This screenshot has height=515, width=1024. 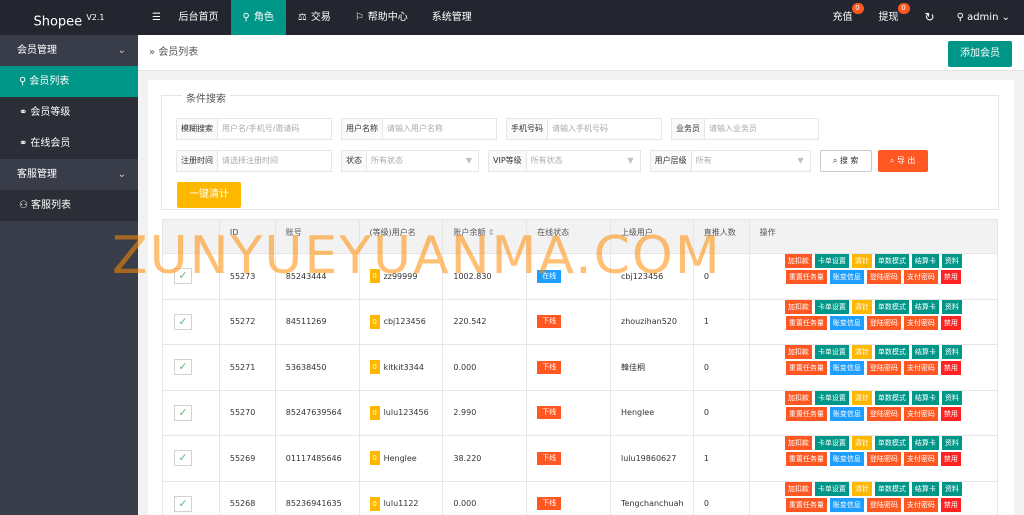 I want to click on level-select: 所有 ▼, so click(x=750, y=161).